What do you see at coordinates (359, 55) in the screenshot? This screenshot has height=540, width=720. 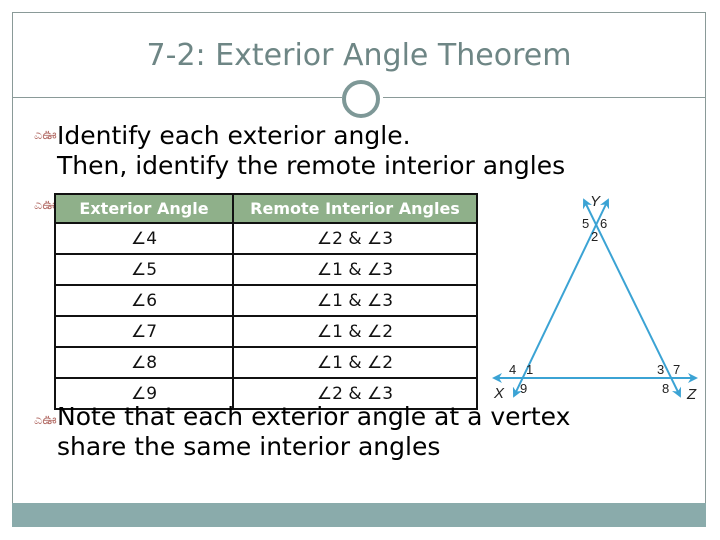 I see `slide-title: 7-2: Exterior Angle Theorem` at bounding box center [359, 55].